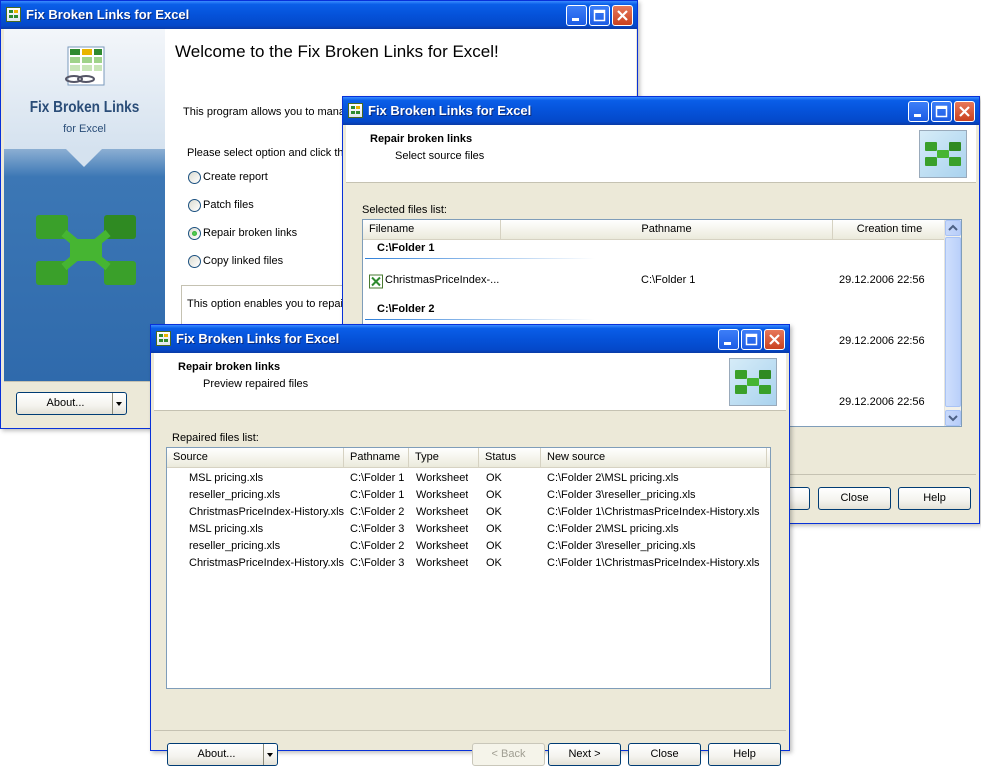  I want to click on option-repair-broken-links-radio, so click(194, 233).